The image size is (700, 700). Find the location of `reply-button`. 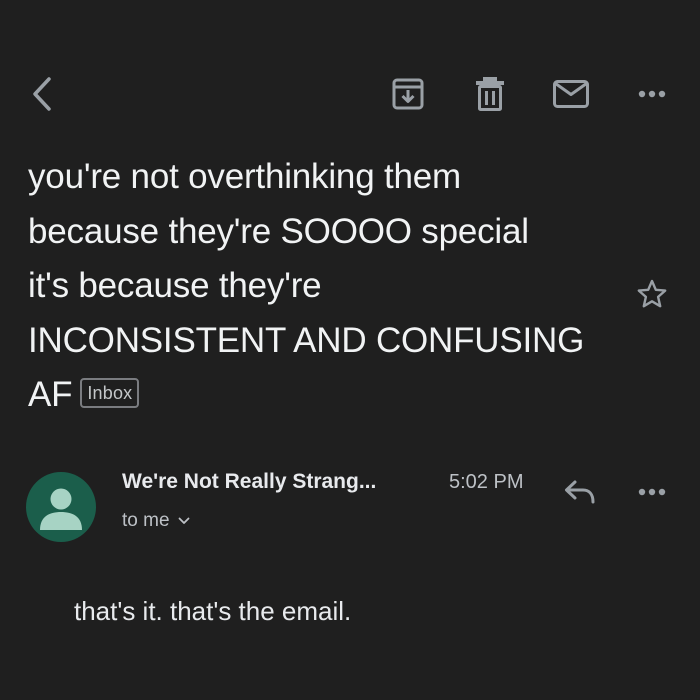

reply-button is located at coordinates (580, 492).